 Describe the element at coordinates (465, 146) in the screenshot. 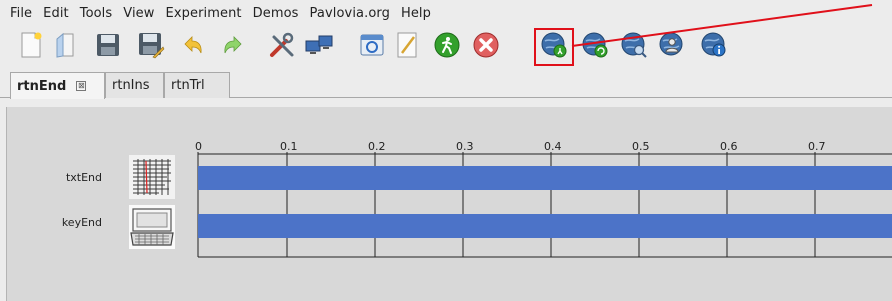

I see `timeline-tick-label: 0.3` at that location.